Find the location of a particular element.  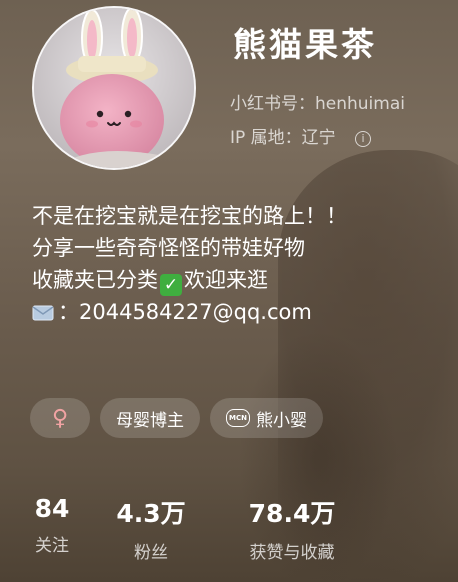

stat-followers: 4.3万 粉丝 is located at coordinates (151, 528).